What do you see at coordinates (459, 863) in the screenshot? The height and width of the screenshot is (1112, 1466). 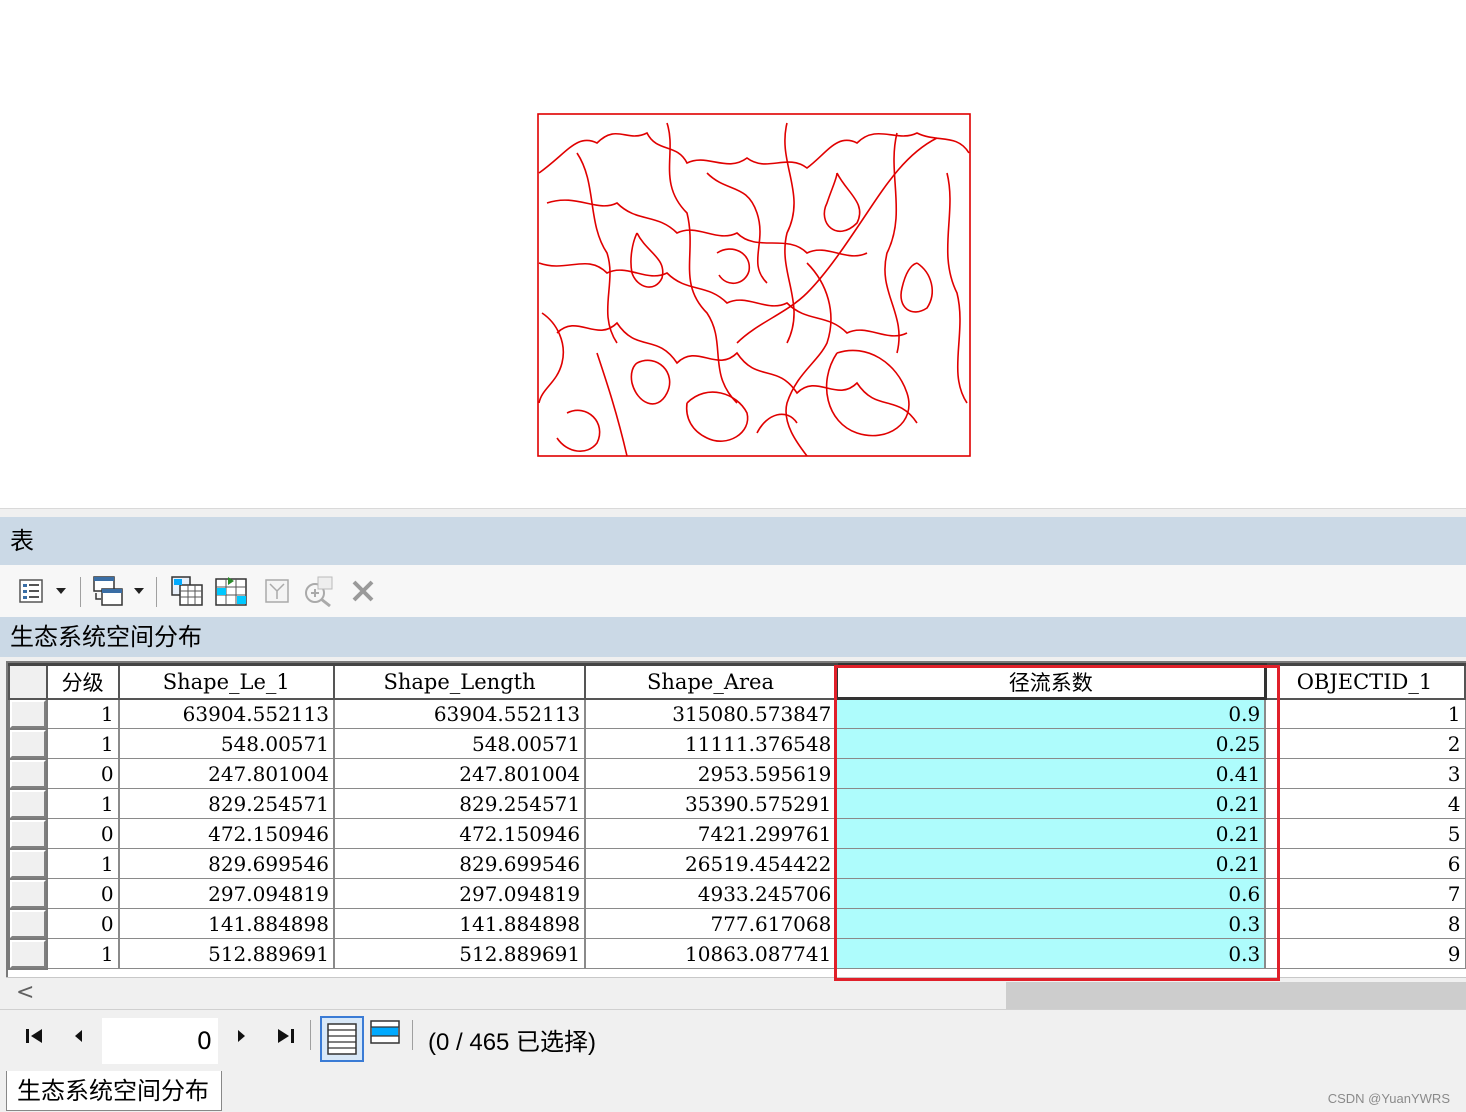 I see `table-cell-shape-length: 829.699546` at bounding box center [459, 863].